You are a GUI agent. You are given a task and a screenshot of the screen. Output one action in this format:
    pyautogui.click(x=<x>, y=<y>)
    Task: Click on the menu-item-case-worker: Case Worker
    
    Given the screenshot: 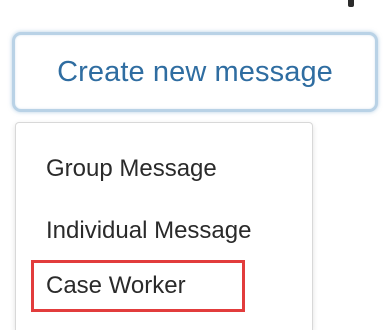 What is the action you would take?
    pyautogui.click(x=138, y=286)
    